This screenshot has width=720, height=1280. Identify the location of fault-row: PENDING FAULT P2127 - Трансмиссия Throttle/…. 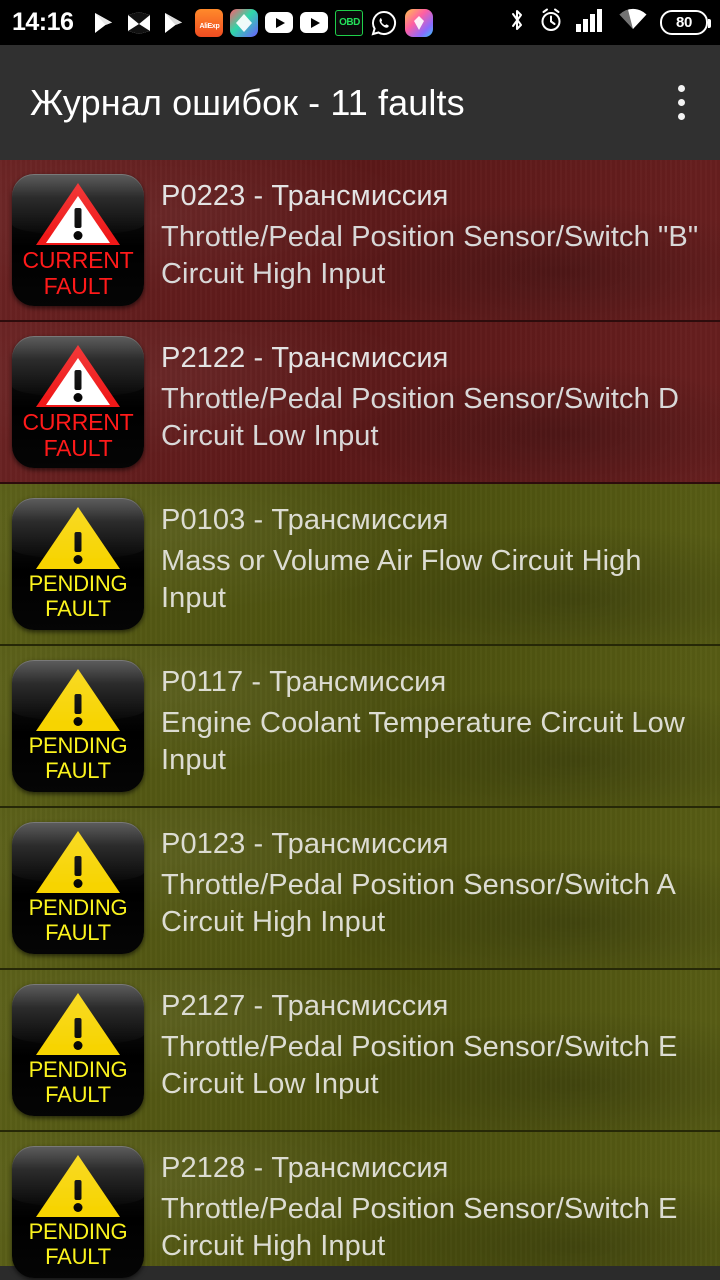
(360, 1051).